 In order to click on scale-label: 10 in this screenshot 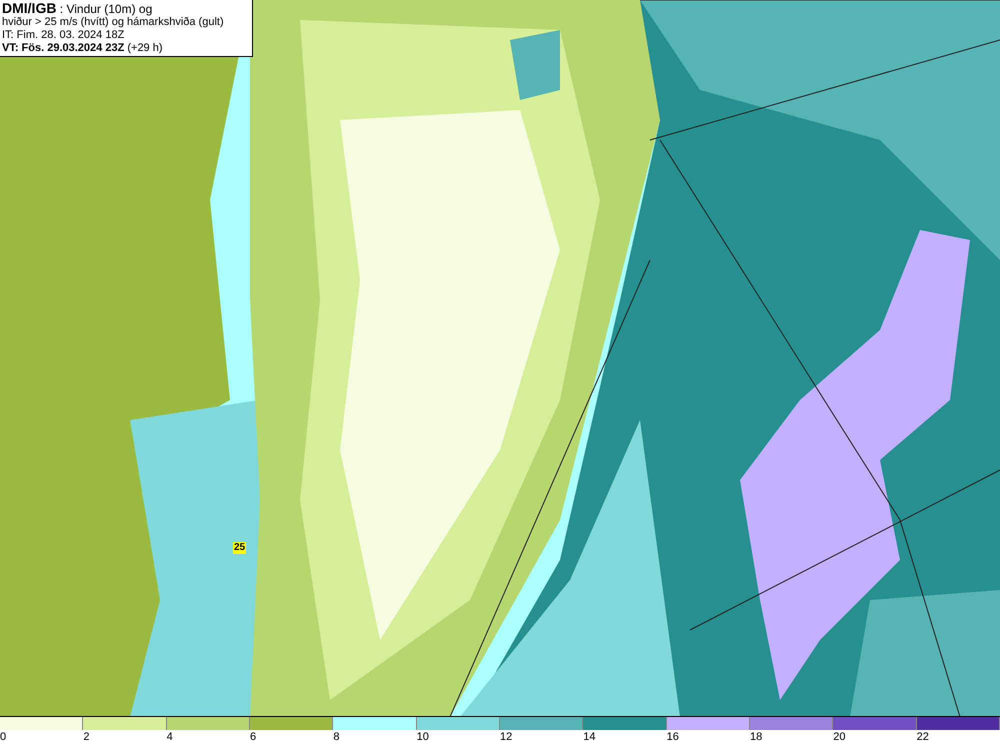, I will do `click(422, 737)`.